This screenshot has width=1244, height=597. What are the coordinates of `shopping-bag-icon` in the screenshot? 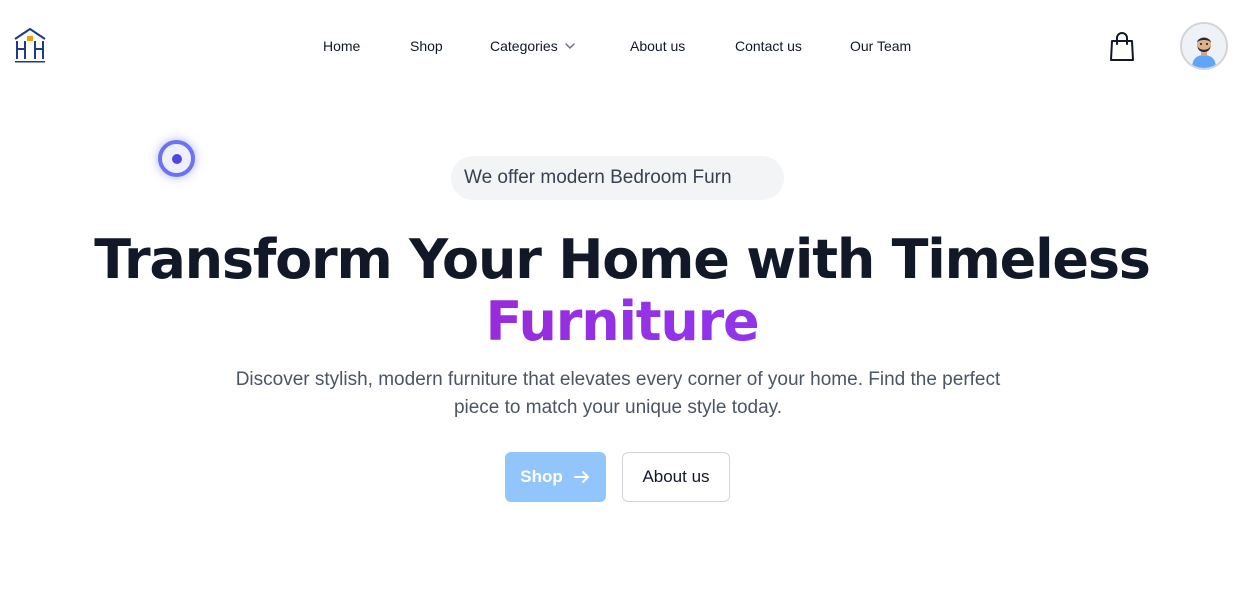 It's located at (1122, 46).